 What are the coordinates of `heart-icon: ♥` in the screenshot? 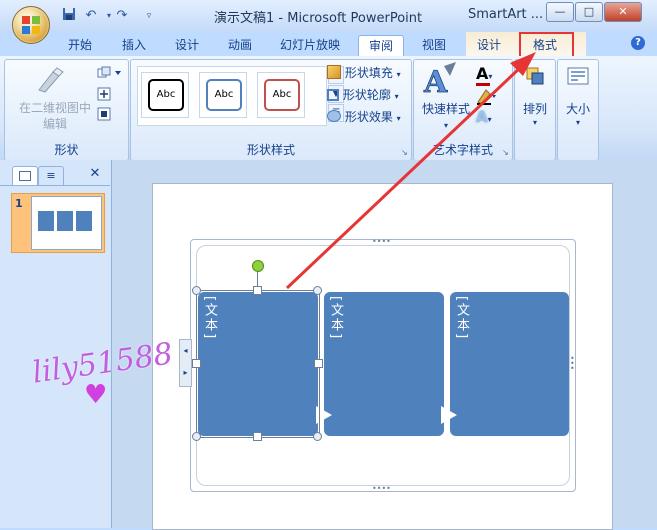 It's located at (96, 395).